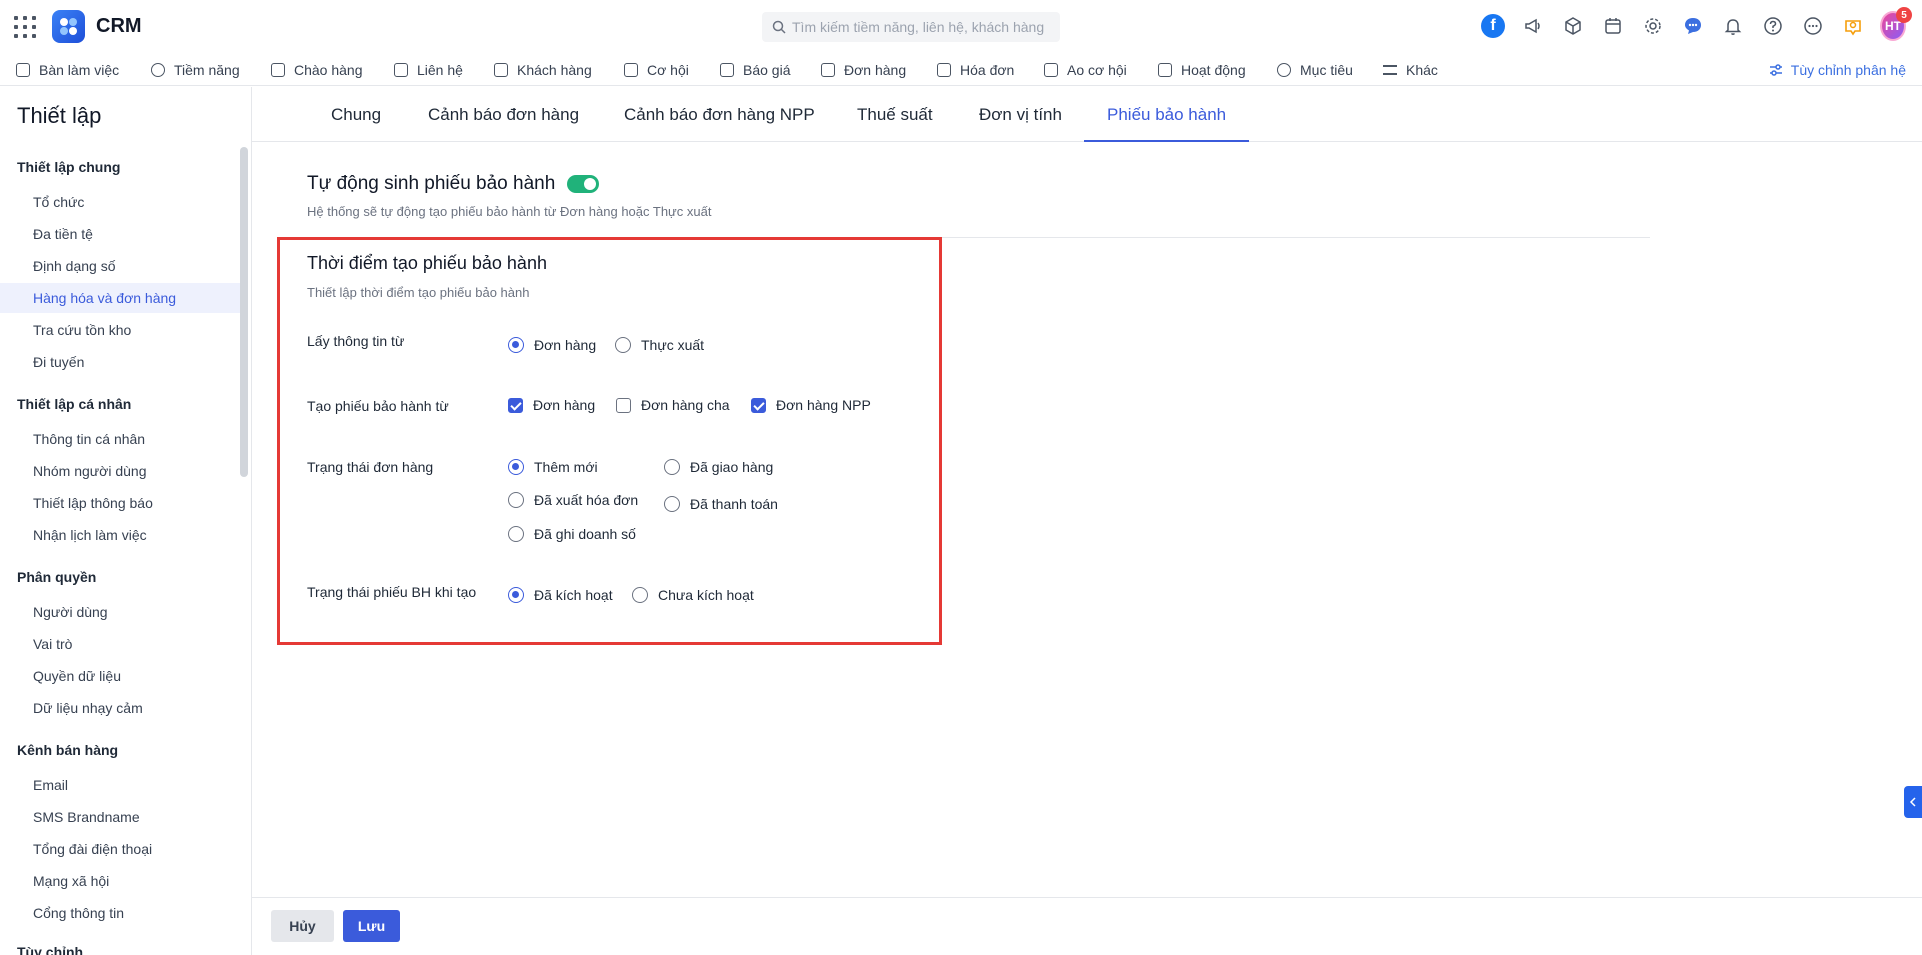  I want to click on sidebar-group-permissions: Phân quyền, so click(57, 577).